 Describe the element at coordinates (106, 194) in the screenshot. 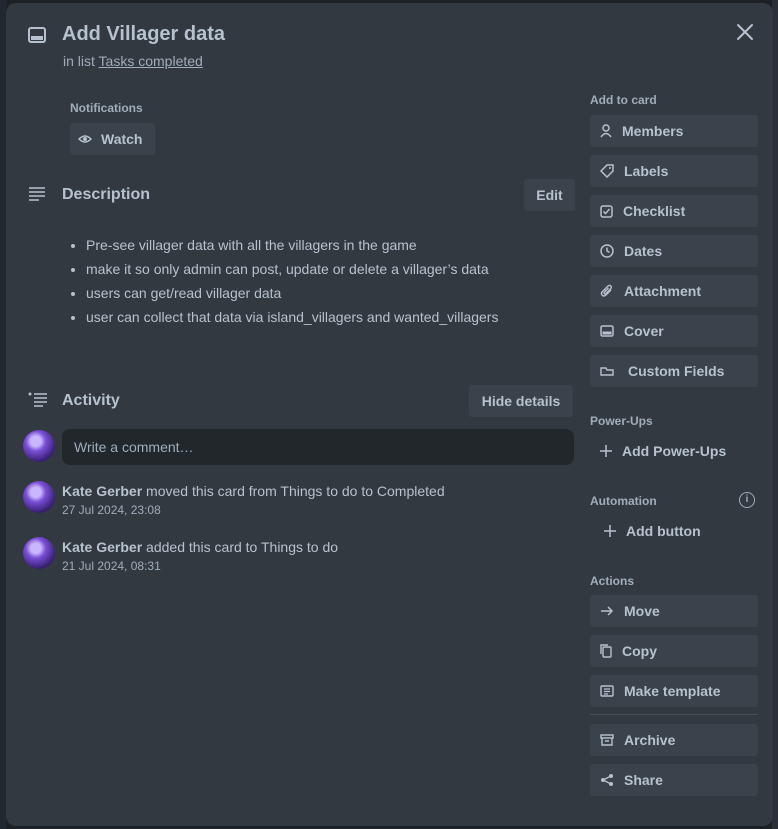

I see `description-heading: Description` at that location.